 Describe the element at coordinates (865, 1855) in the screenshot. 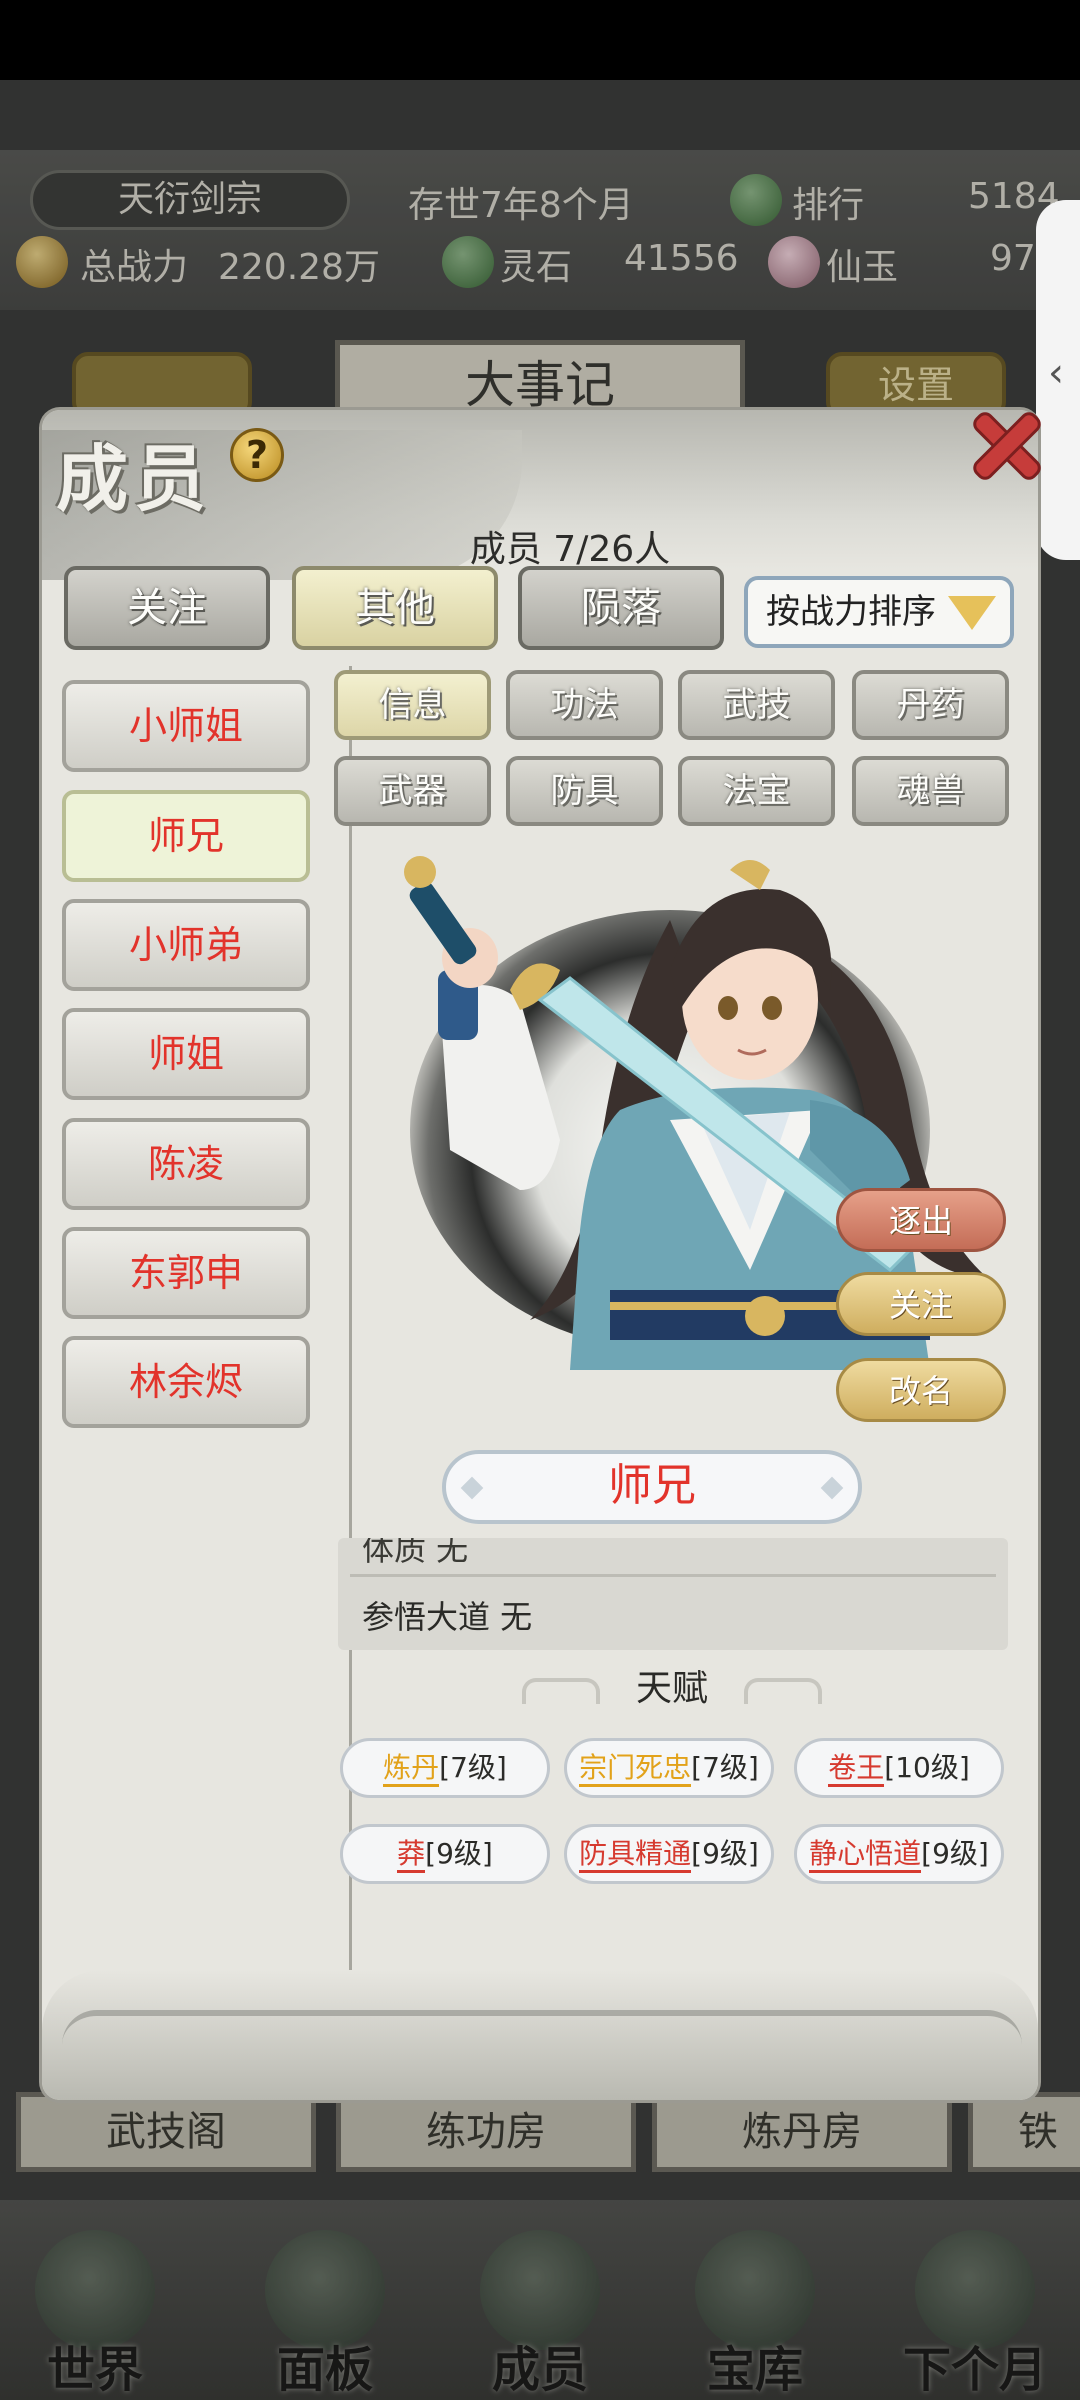

I see `talent-name: 静心悟道` at that location.